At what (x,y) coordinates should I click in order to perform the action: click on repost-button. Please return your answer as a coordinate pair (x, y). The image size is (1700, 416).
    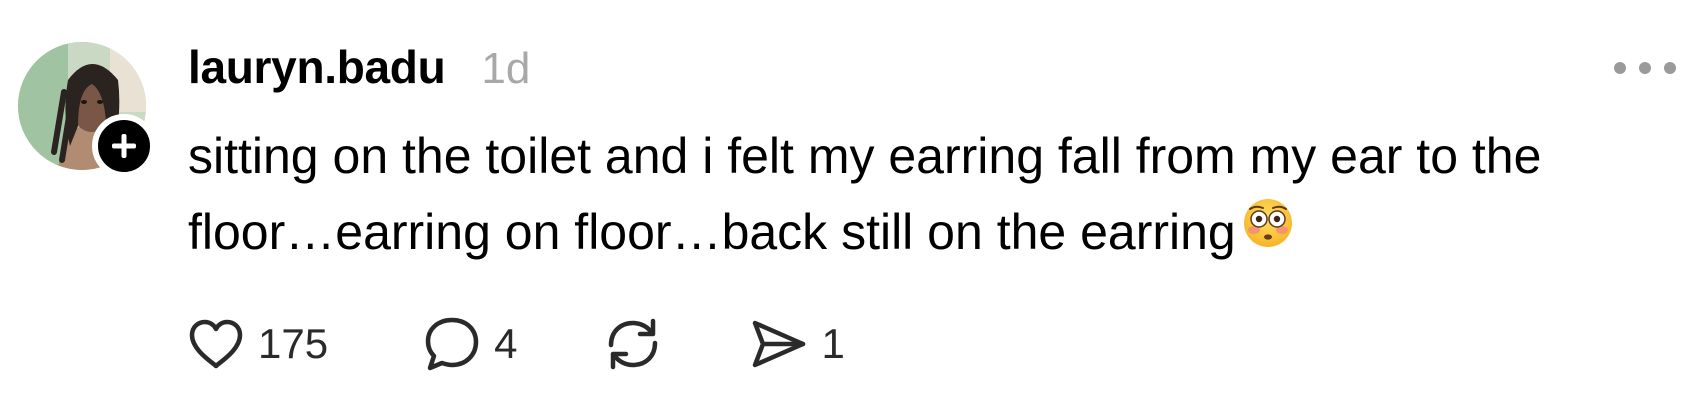
    Looking at the image, I should click on (633, 344).